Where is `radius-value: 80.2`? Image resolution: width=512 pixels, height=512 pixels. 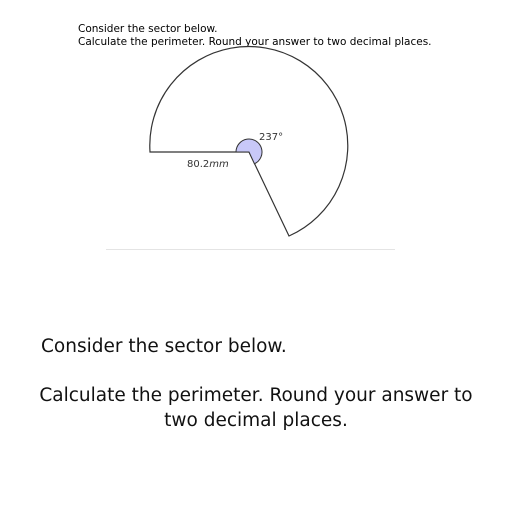 radius-value: 80.2 is located at coordinates (198, 164).